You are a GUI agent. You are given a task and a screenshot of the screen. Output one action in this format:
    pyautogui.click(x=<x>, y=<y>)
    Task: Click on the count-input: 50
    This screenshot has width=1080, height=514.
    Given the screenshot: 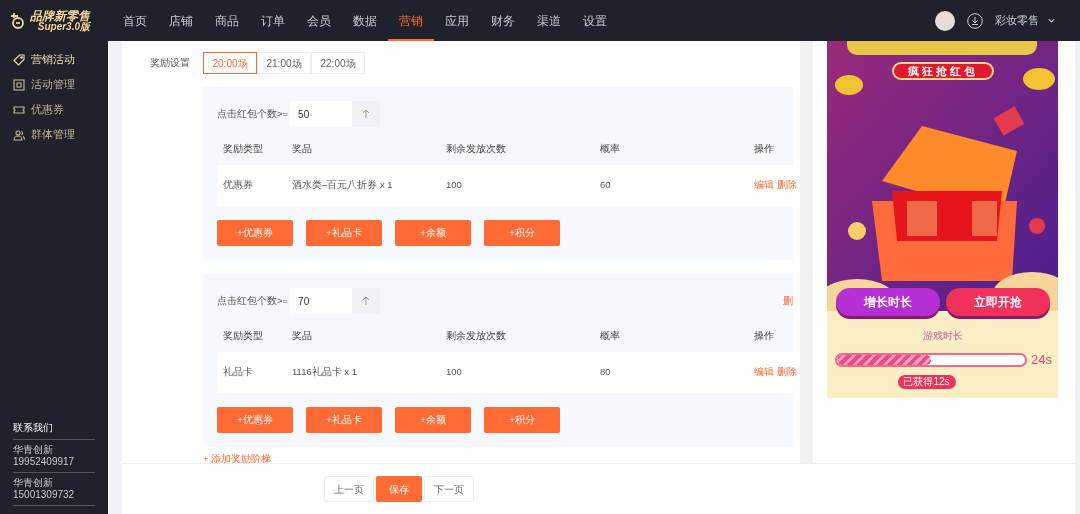 What is the action you would take?
    pyautogui.click(x=321, y=114)
    